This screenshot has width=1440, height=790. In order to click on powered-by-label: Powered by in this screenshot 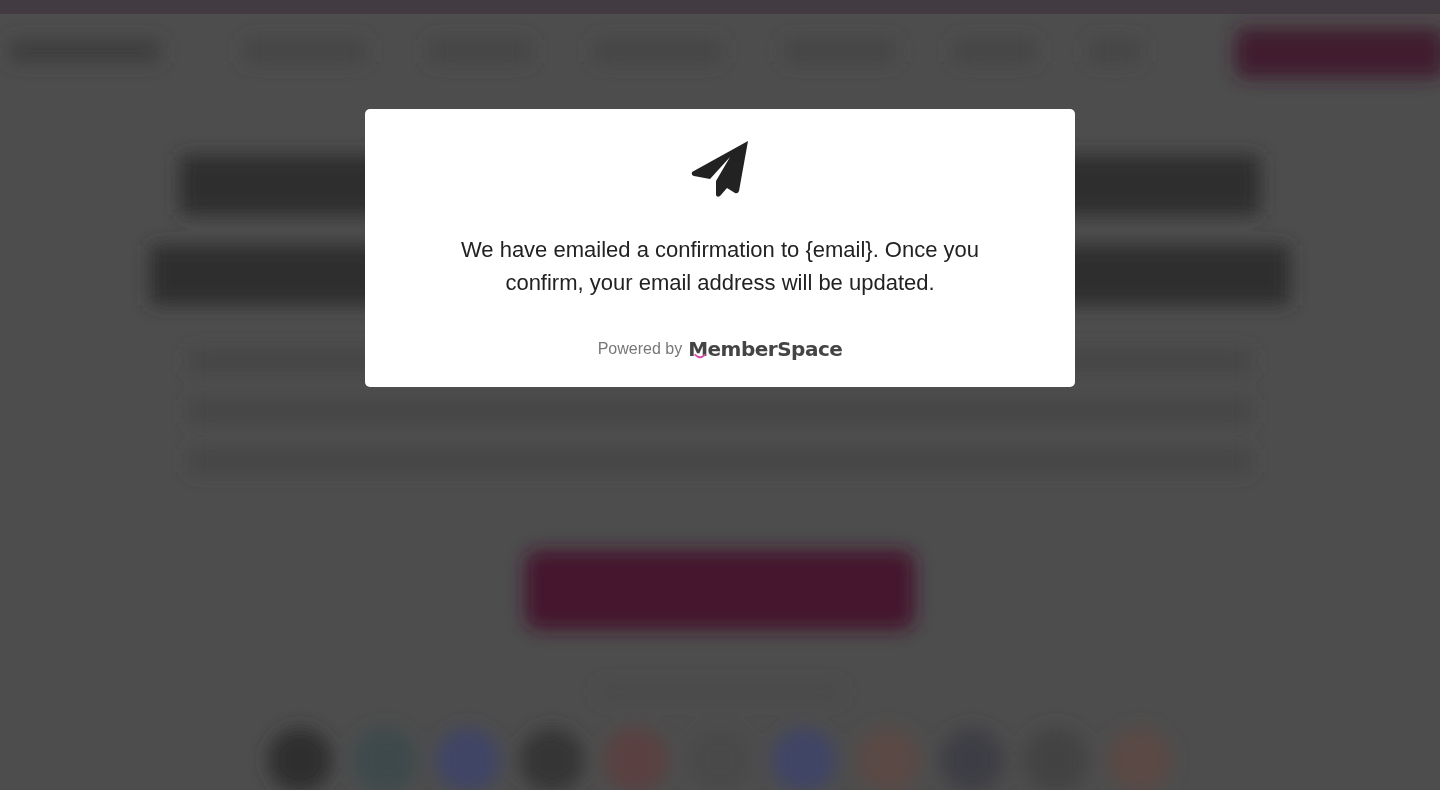, I will do `click(640, 349)`.